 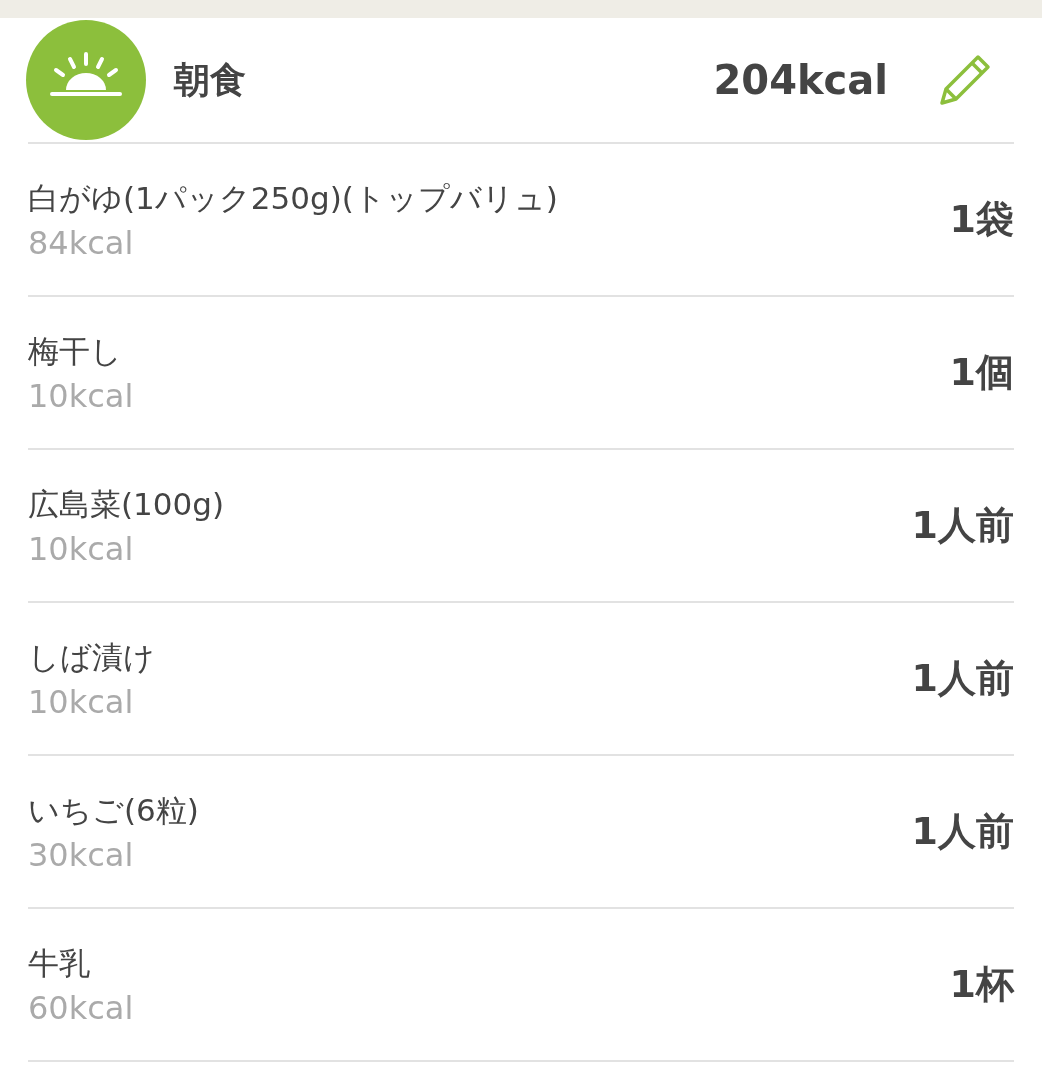 I want to click on food-quantity: 1袋, so click(x=981, y=219).